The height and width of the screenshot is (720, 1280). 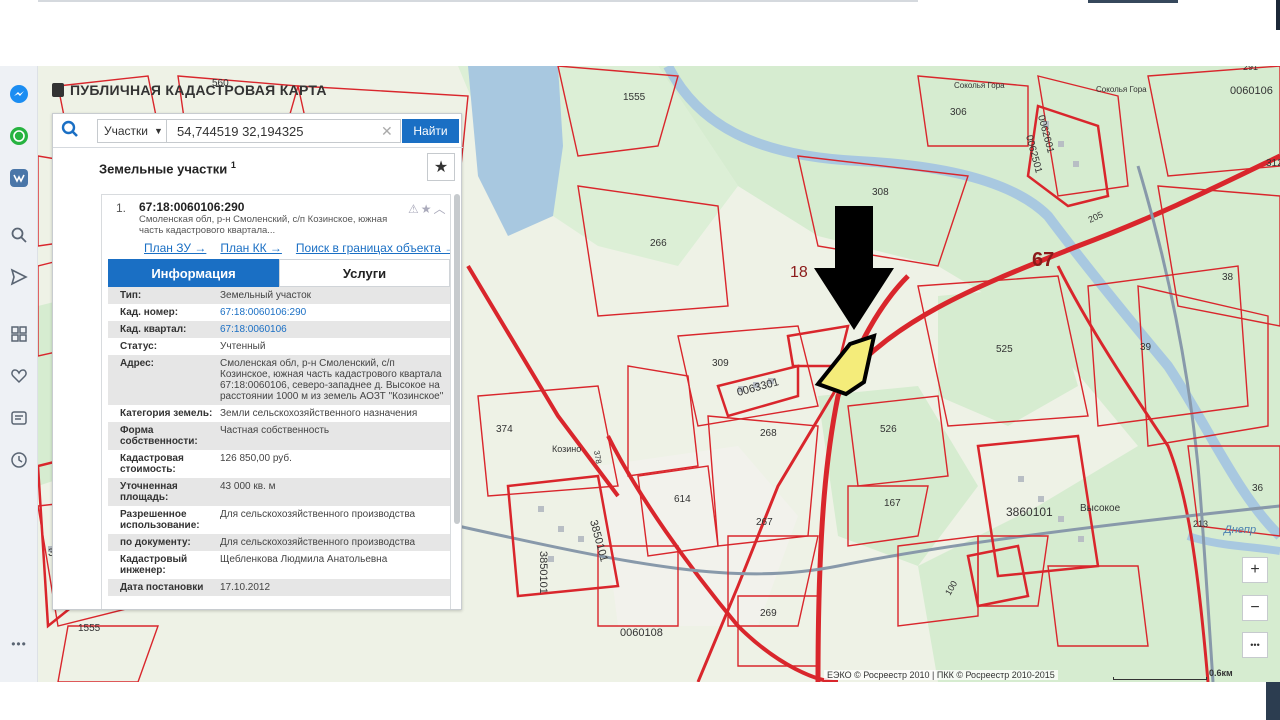 I want to click on browser-bottom-area, so click(x=640, y=701).